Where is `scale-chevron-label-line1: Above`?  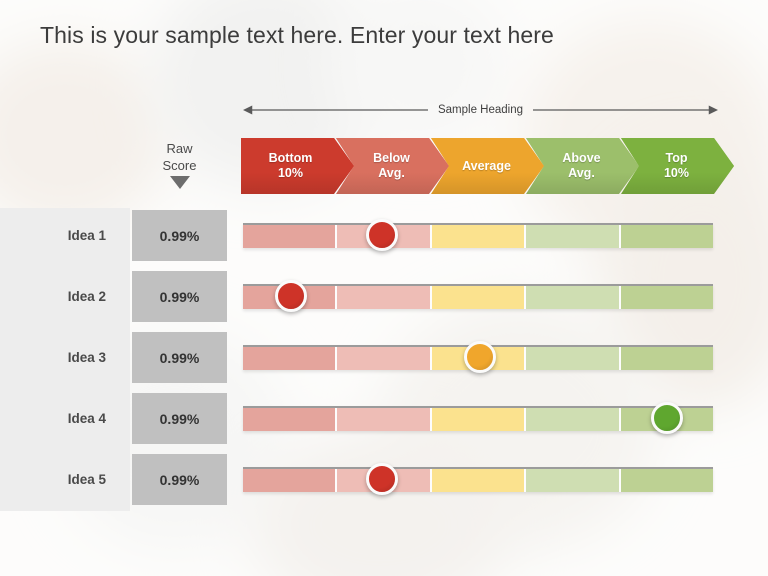
scale-chevron-label-line1: Above is located at coordinates (581, 158).